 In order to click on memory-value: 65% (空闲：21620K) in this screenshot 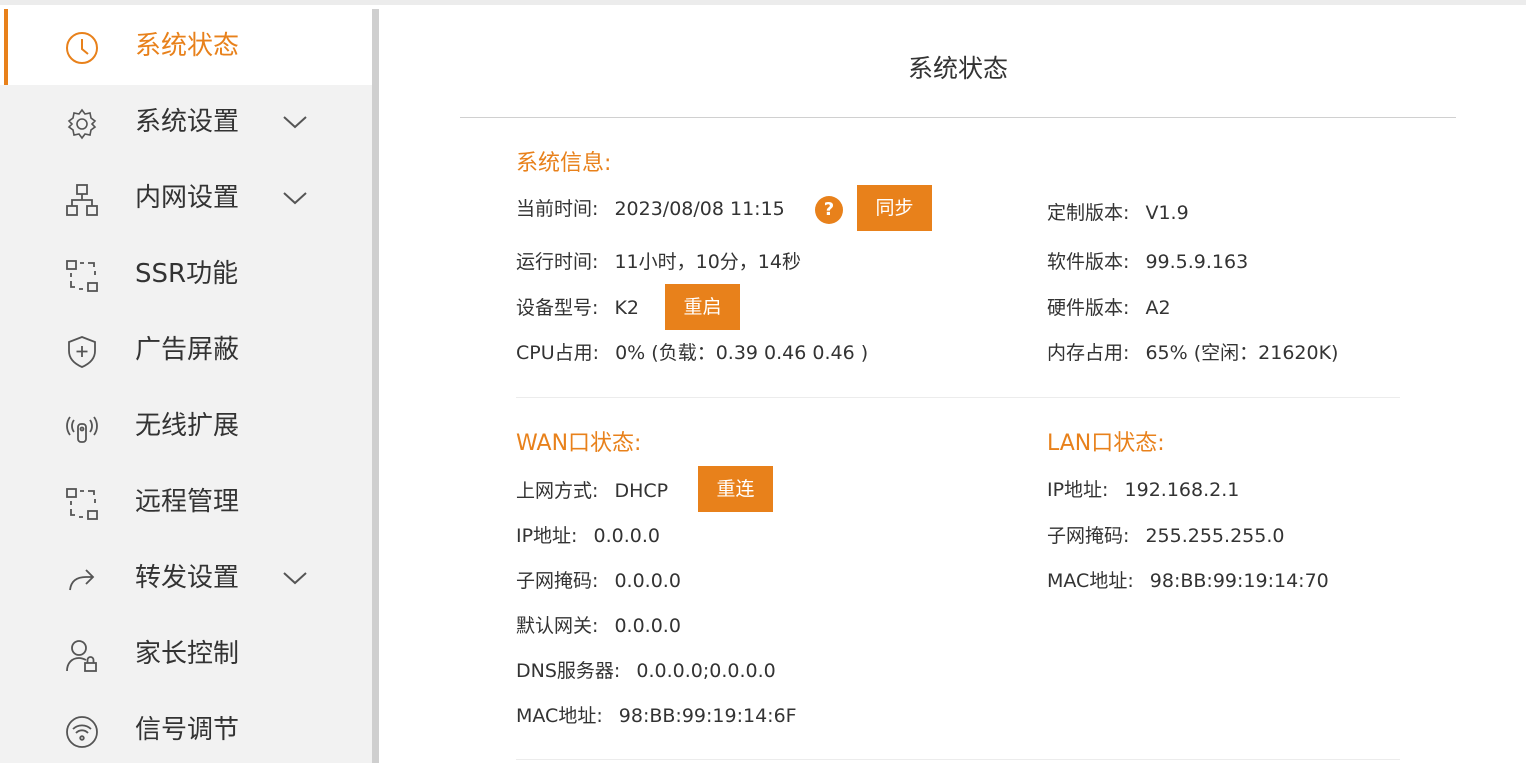, I will do `click(1242, 353)`.